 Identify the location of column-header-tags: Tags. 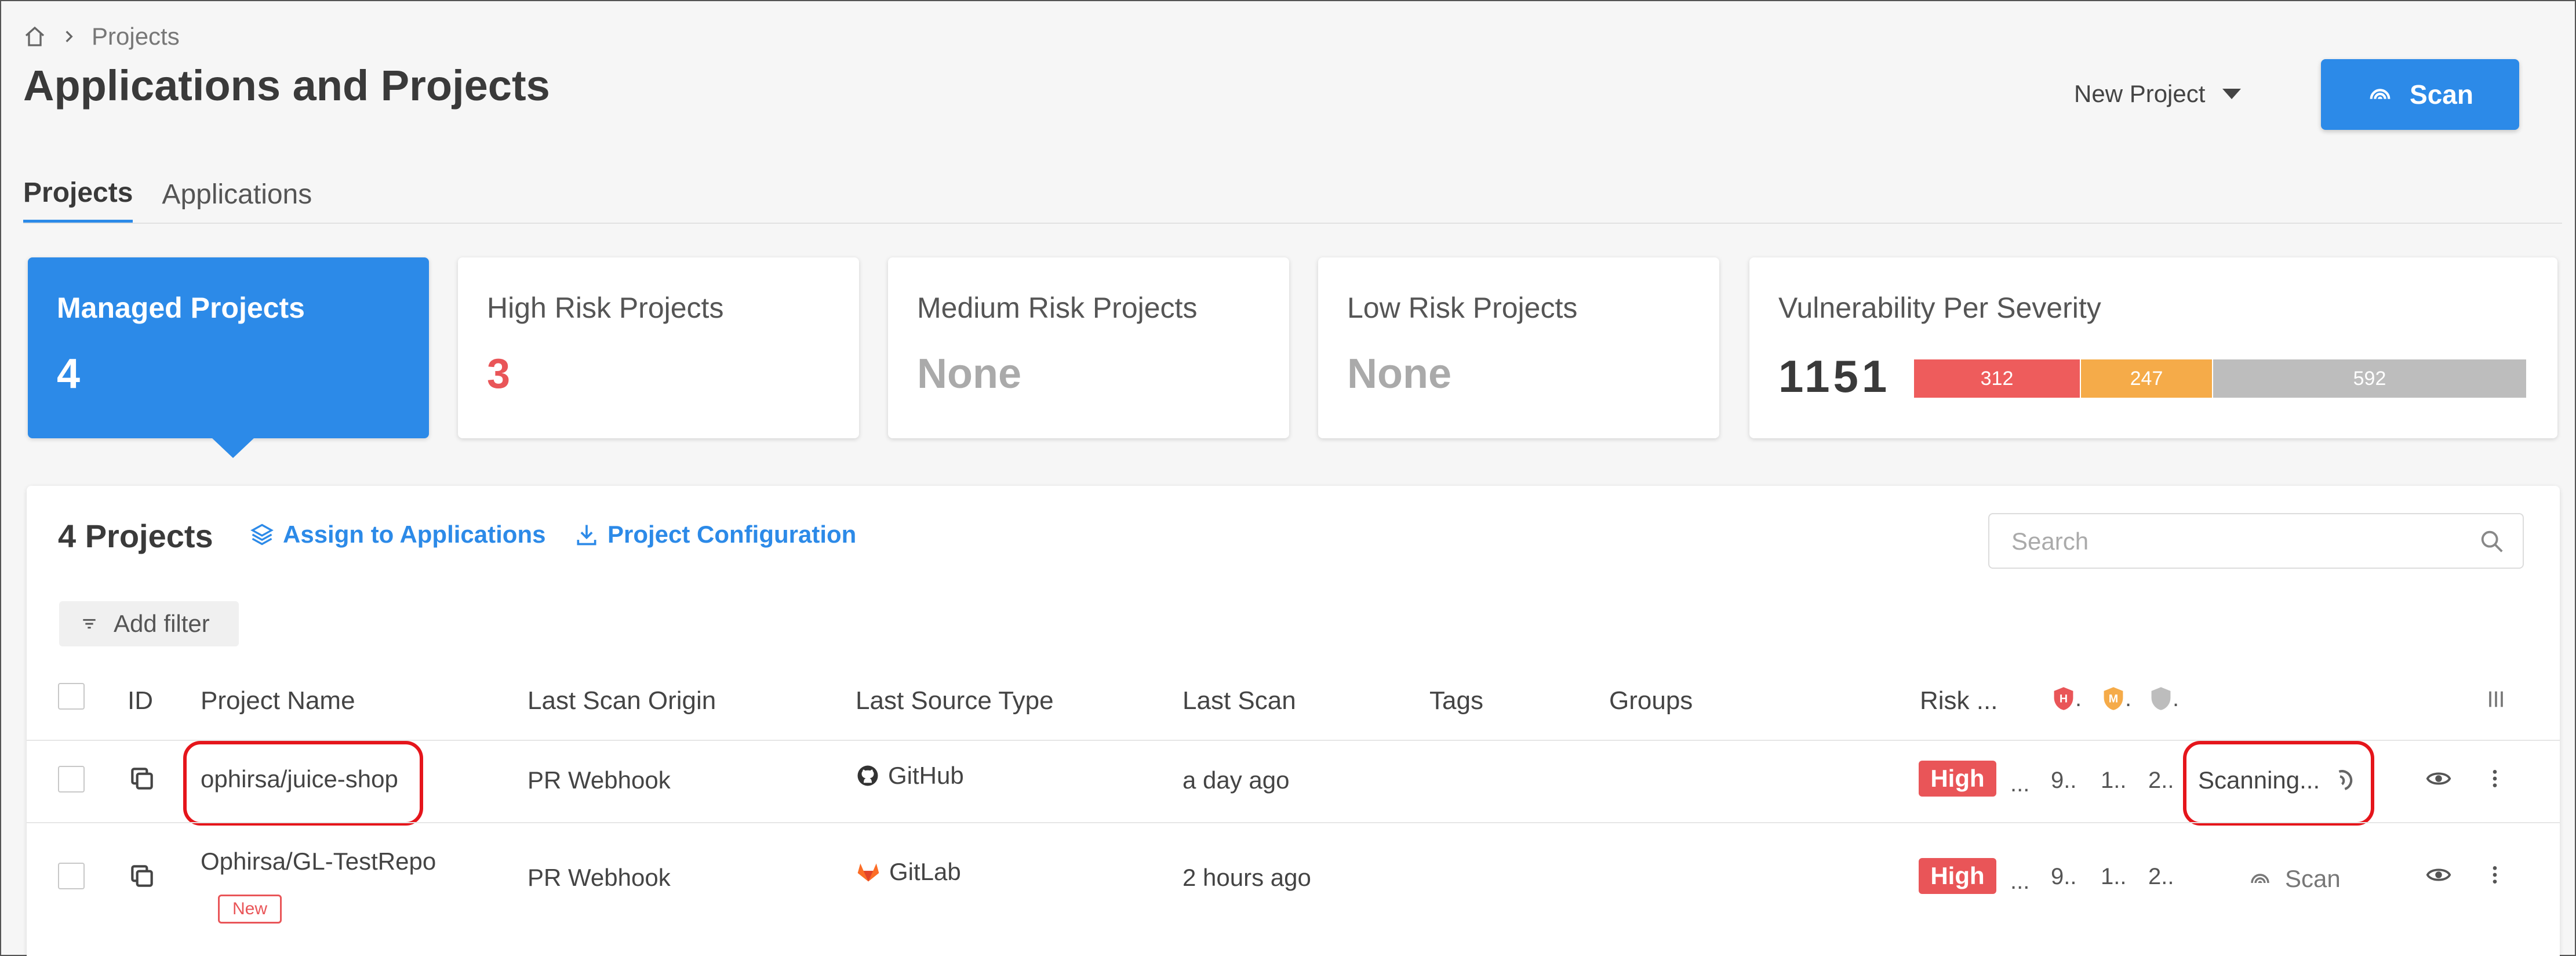
(1456, 701).